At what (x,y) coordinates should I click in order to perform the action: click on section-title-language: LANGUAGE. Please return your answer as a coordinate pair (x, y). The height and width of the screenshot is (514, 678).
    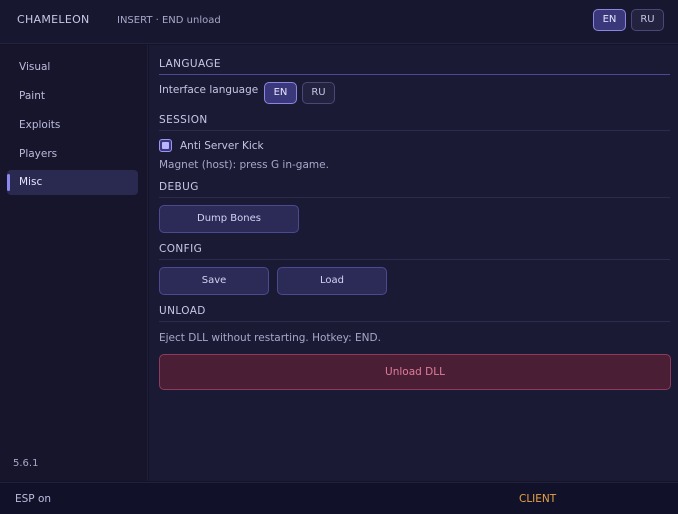
    Looking at the image, I should click on (414, 66).